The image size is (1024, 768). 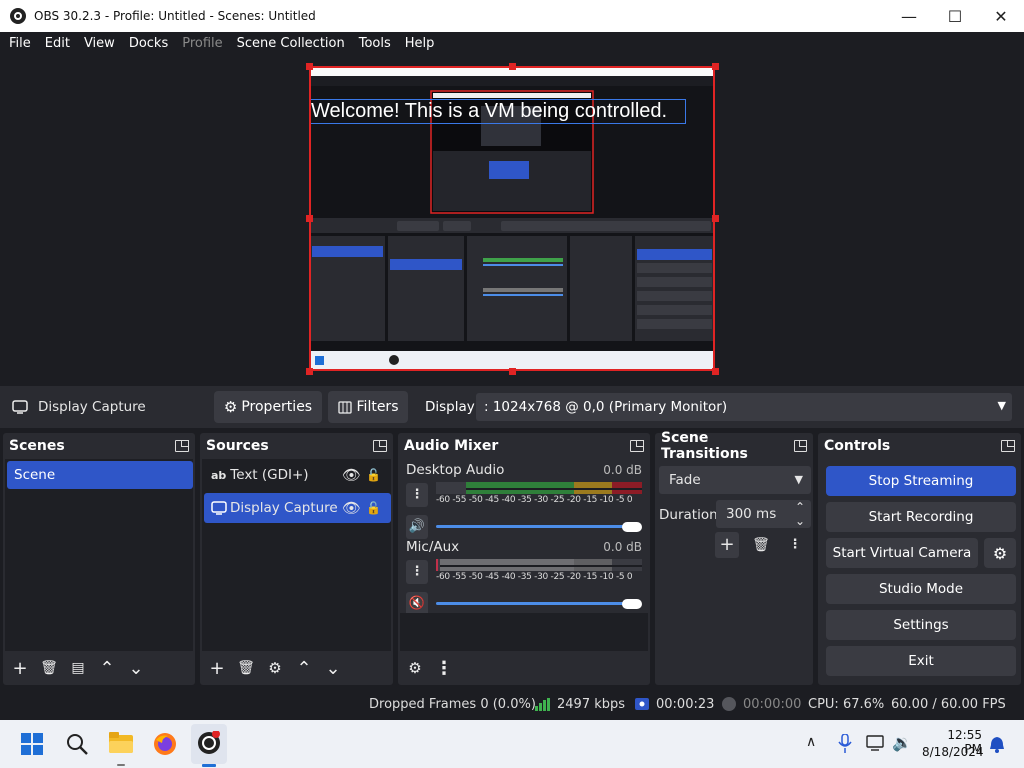 What do you see at coordinates (368, 407) in the screenshot?
I see `filters-button: Filters` at bounding box center [368, 407].